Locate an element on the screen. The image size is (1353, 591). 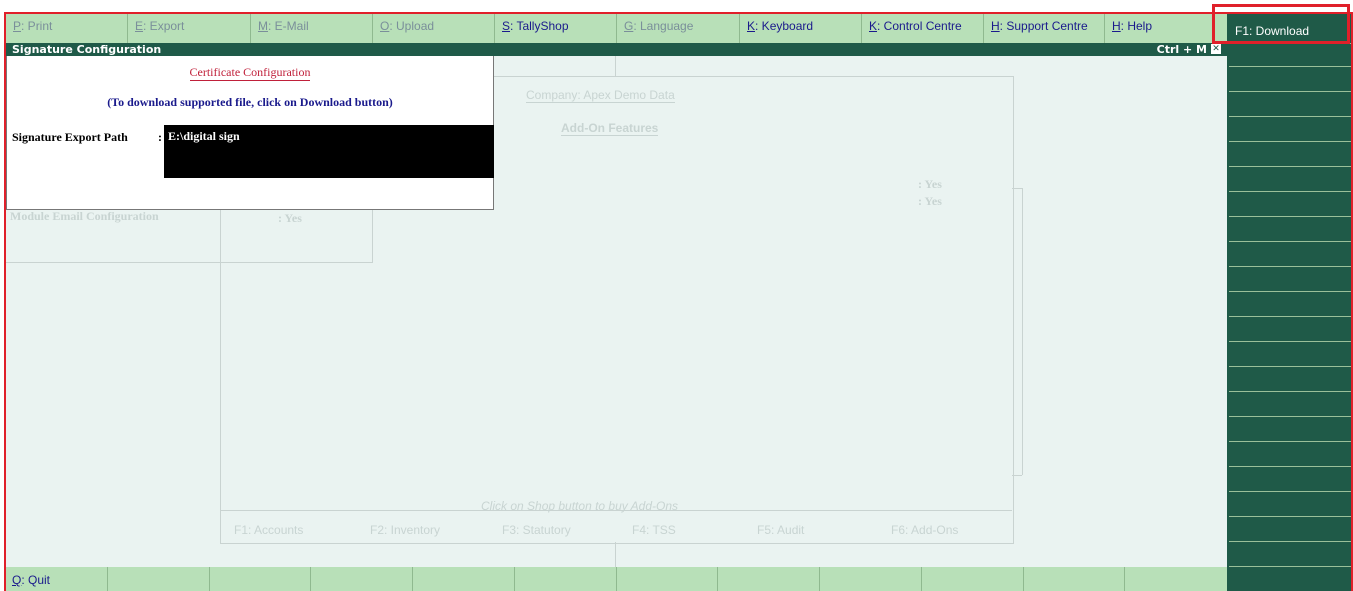
title-bar: Signature Configuration Ctrl + M ✕ is located at coordinates (616, 49).